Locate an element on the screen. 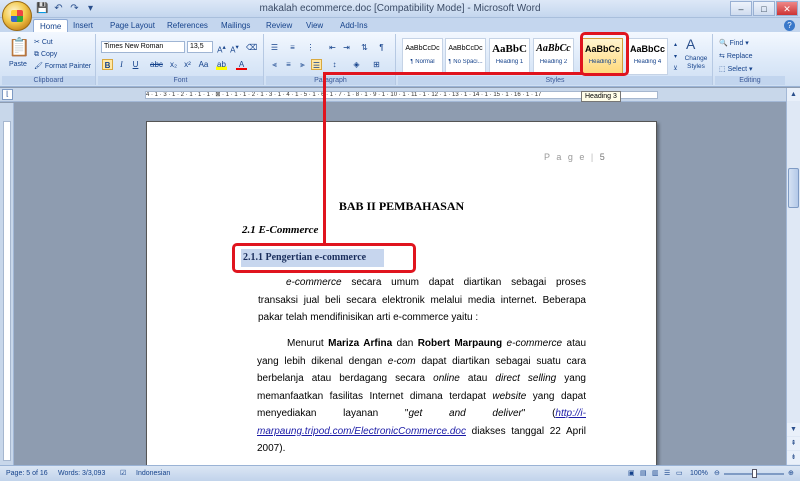 The width and height of the screenshot is (800, 481). minimize-button: – is located at coordinates (741, 8).